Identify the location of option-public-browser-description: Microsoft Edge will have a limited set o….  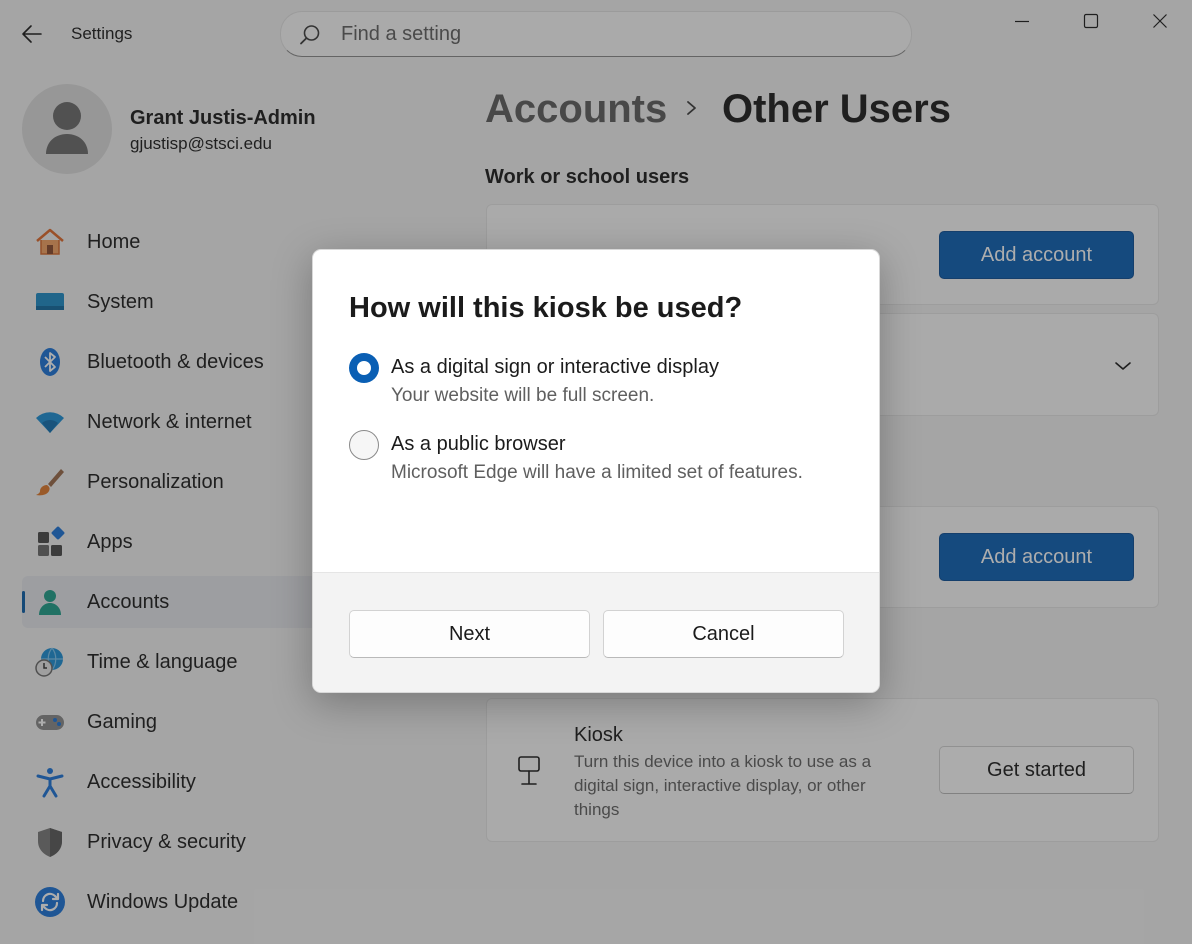
(597, 472).